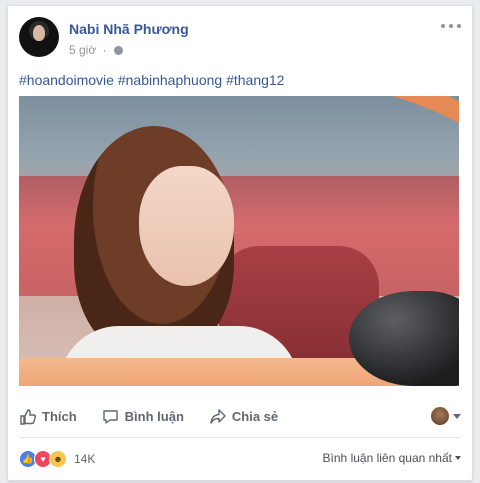  Describe the element at coordinates (129, 29) in the screenshot. I see `author-name: Nabi Nhã Phương` at that location.